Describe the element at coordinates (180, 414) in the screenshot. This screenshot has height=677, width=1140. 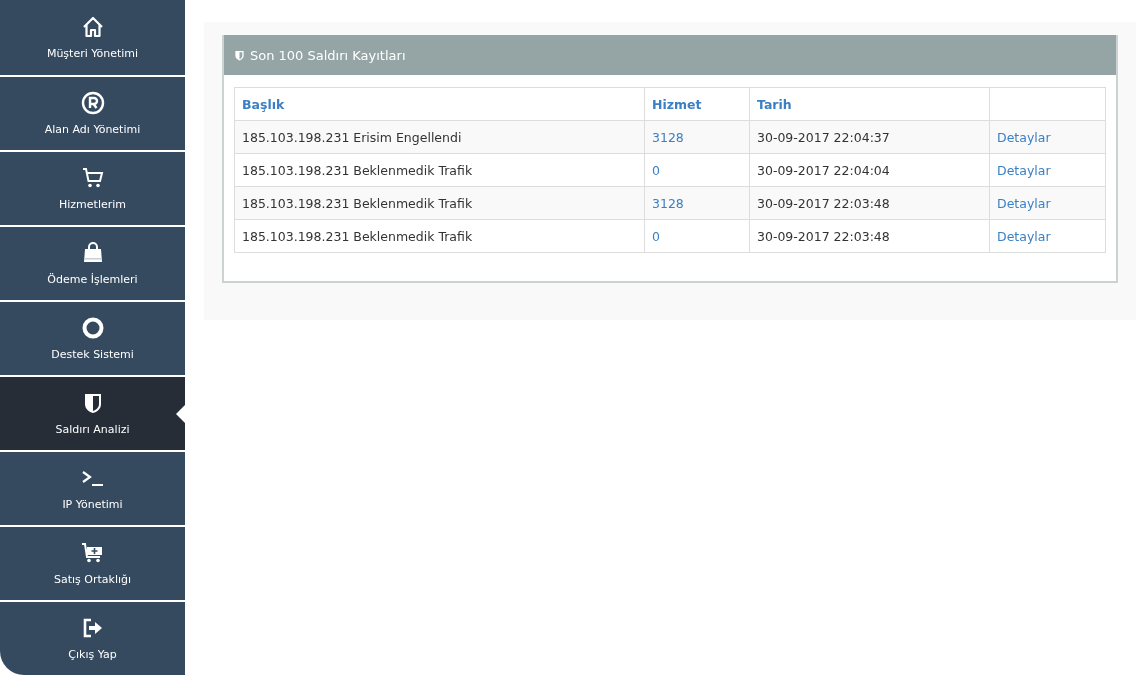
I see `active-pointer` at that location.